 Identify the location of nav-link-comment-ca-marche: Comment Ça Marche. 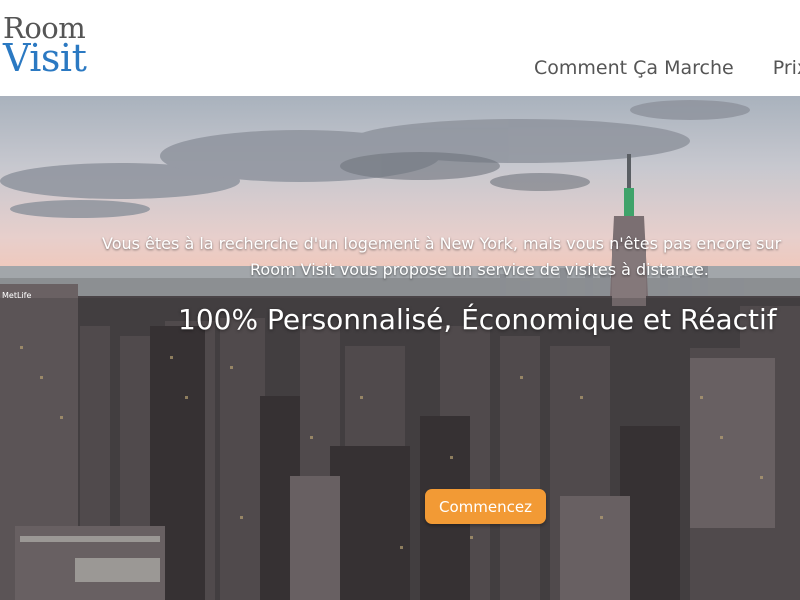
(634, 68).